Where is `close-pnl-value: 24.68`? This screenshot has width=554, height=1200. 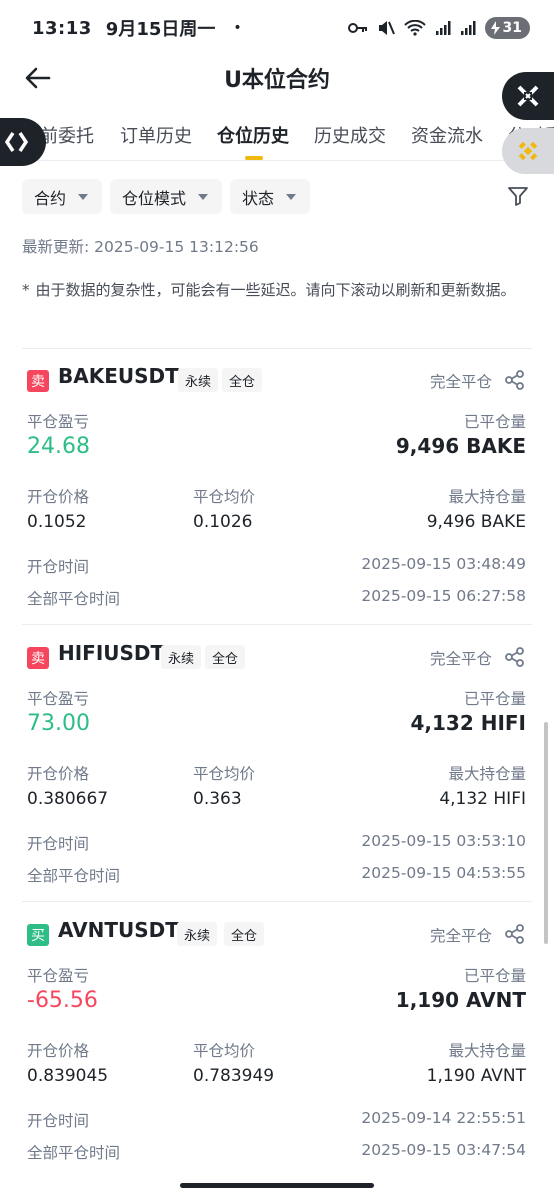
close-pnl-value: 24.68 is located at coordinates (58, 446).